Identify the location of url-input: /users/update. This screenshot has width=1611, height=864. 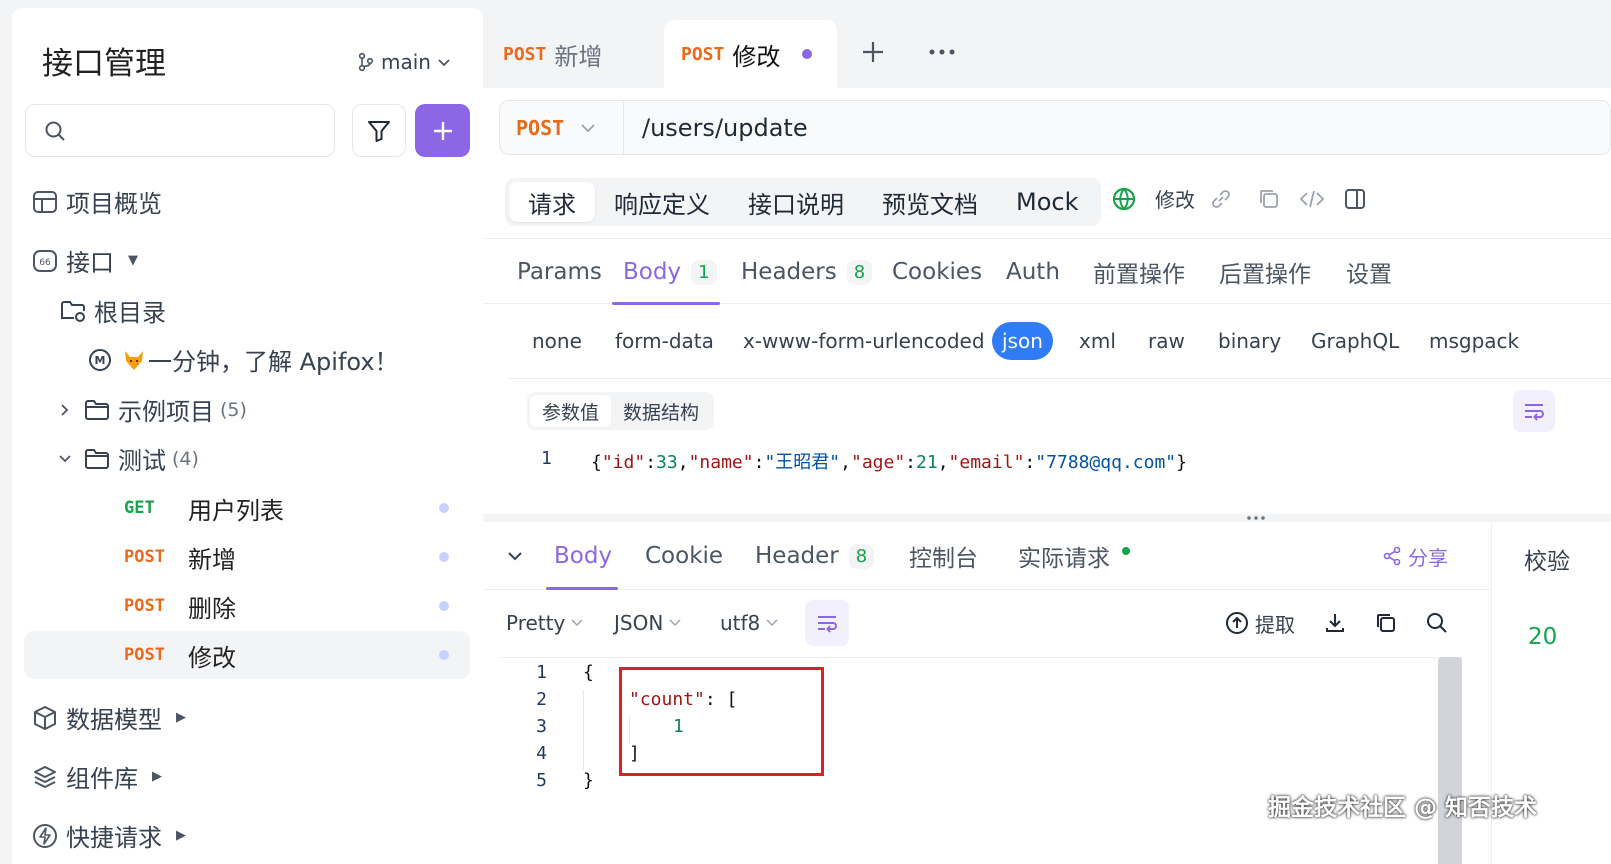
(716, 128).